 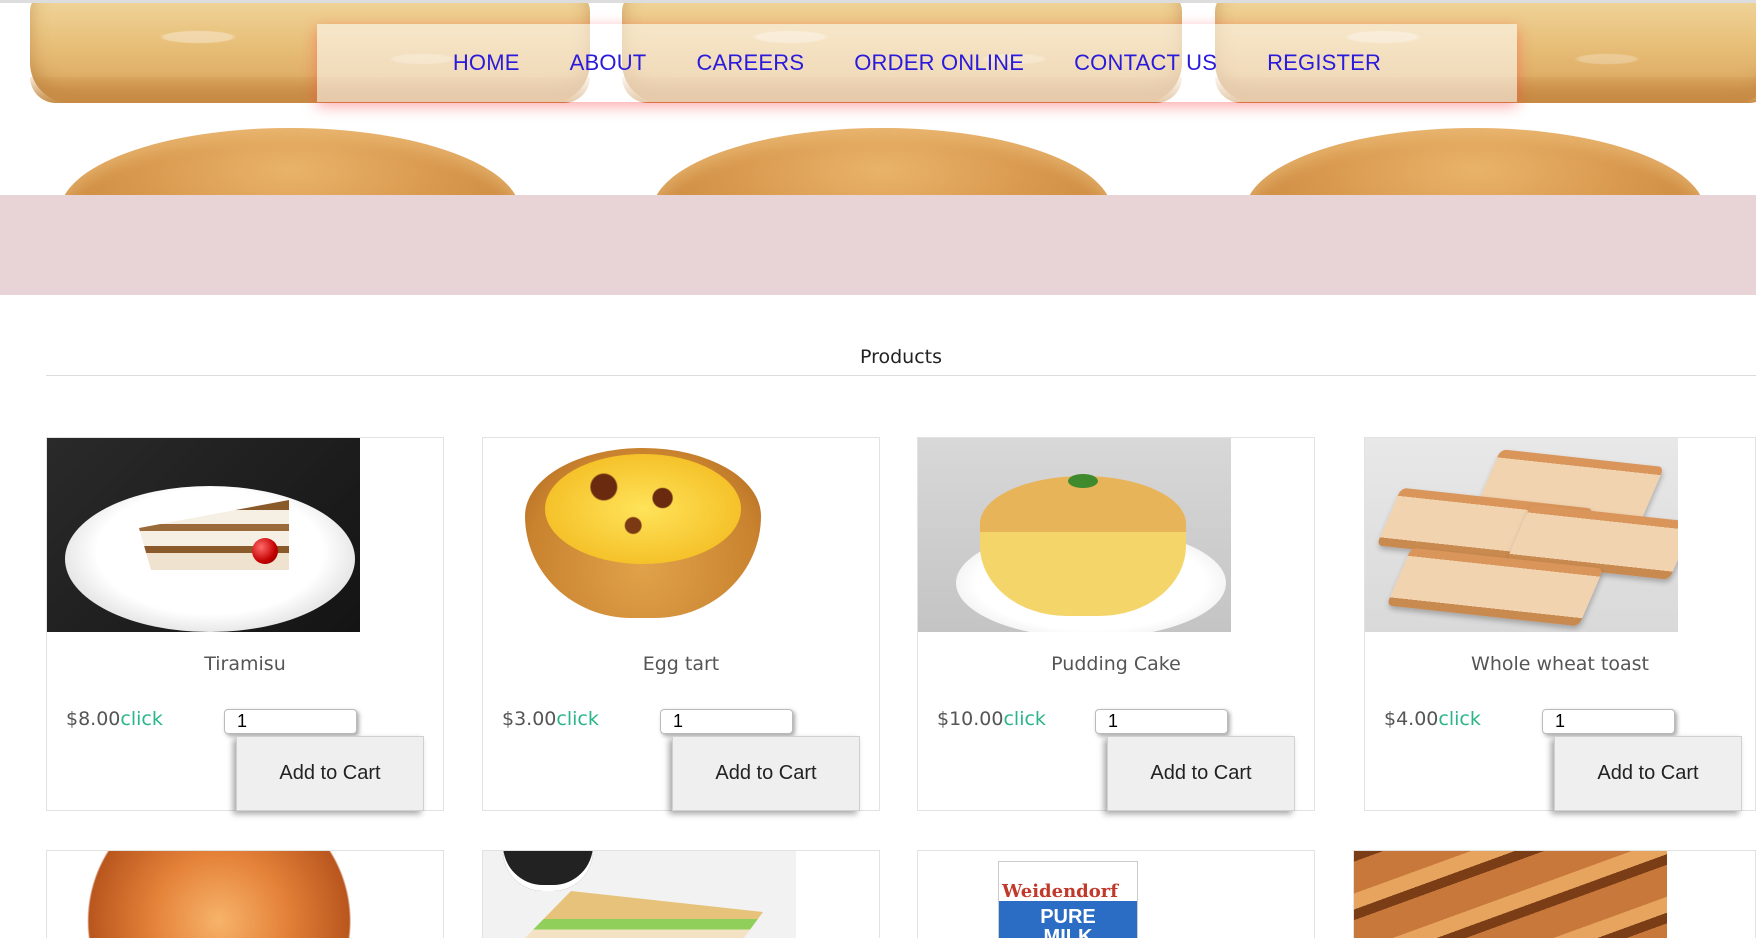 What do you see at coordinates (203, 535) in the screenshot?
I see `tiramisu-image` at bounding box center [203, 535].